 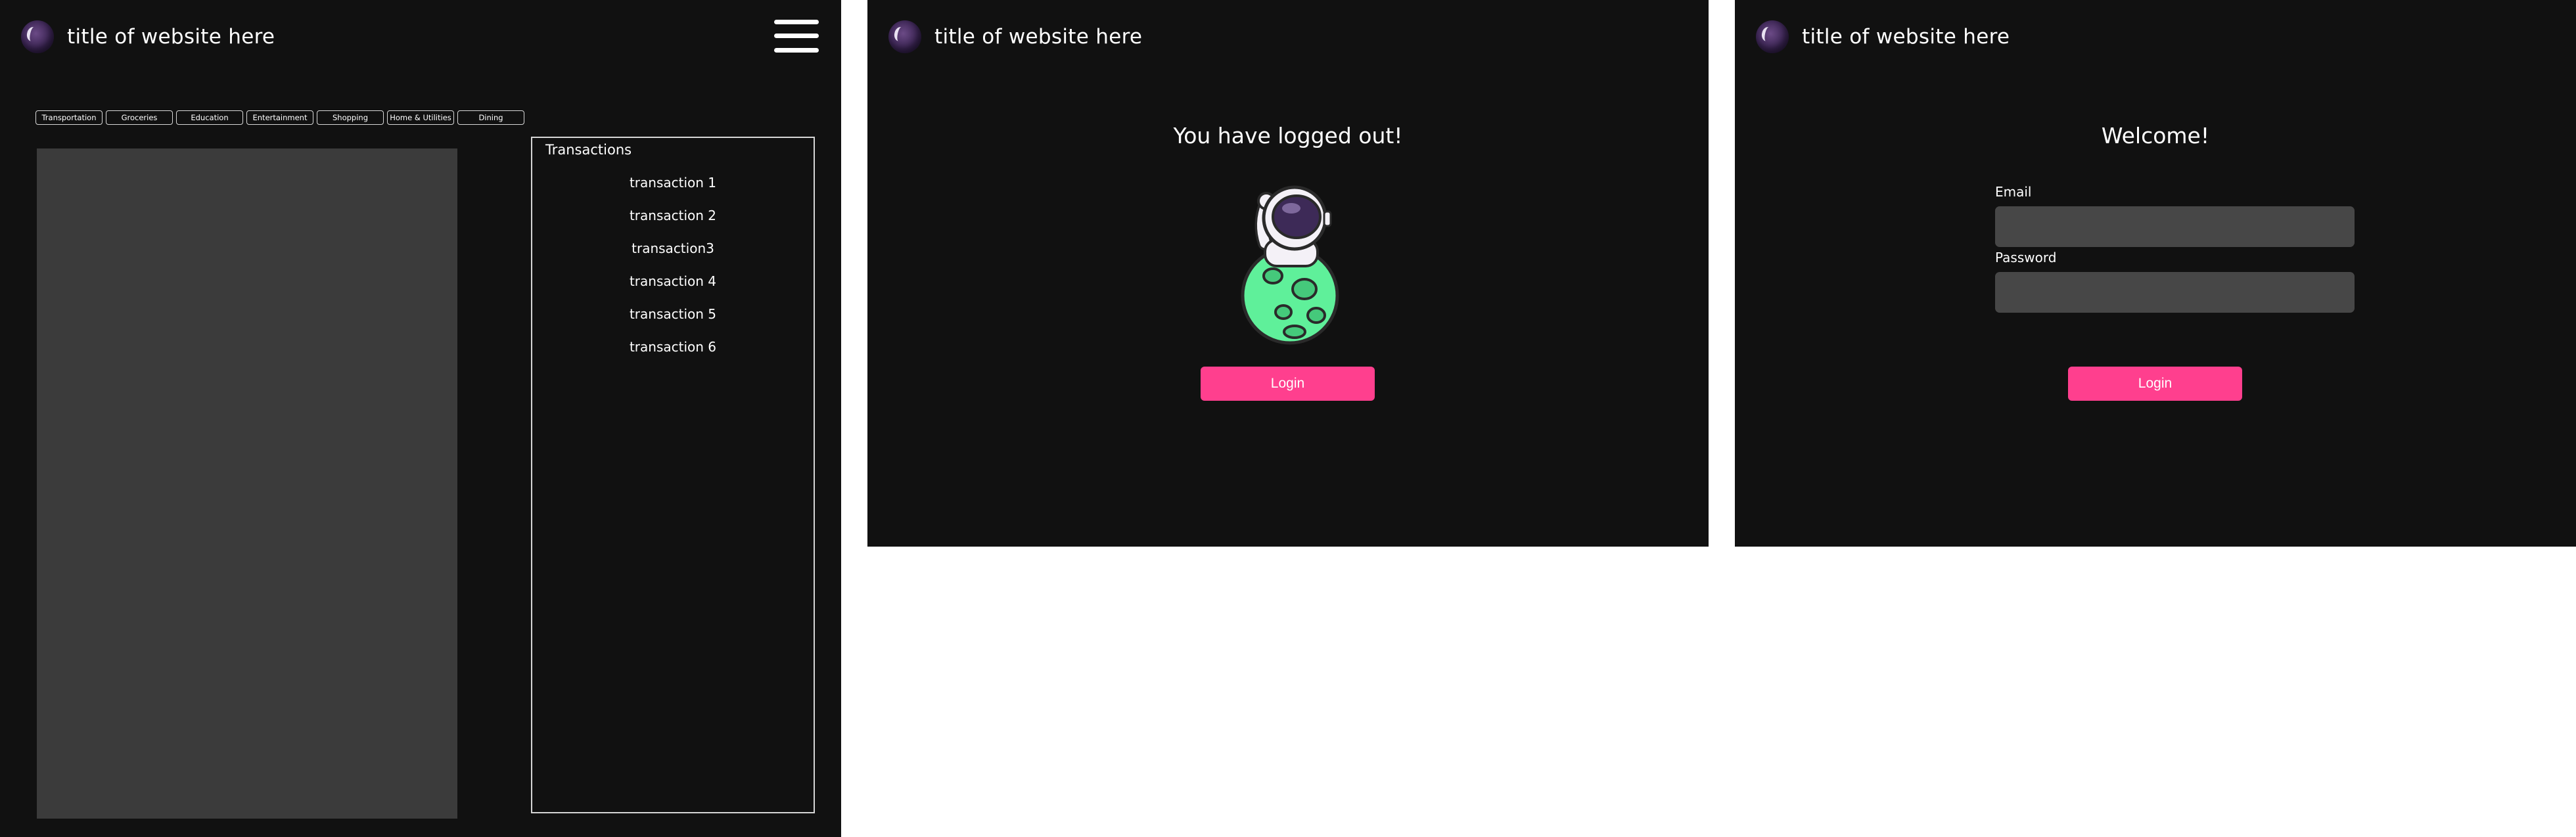 I want to click on transaction-item: transaction3, so click(x=673, y=256).